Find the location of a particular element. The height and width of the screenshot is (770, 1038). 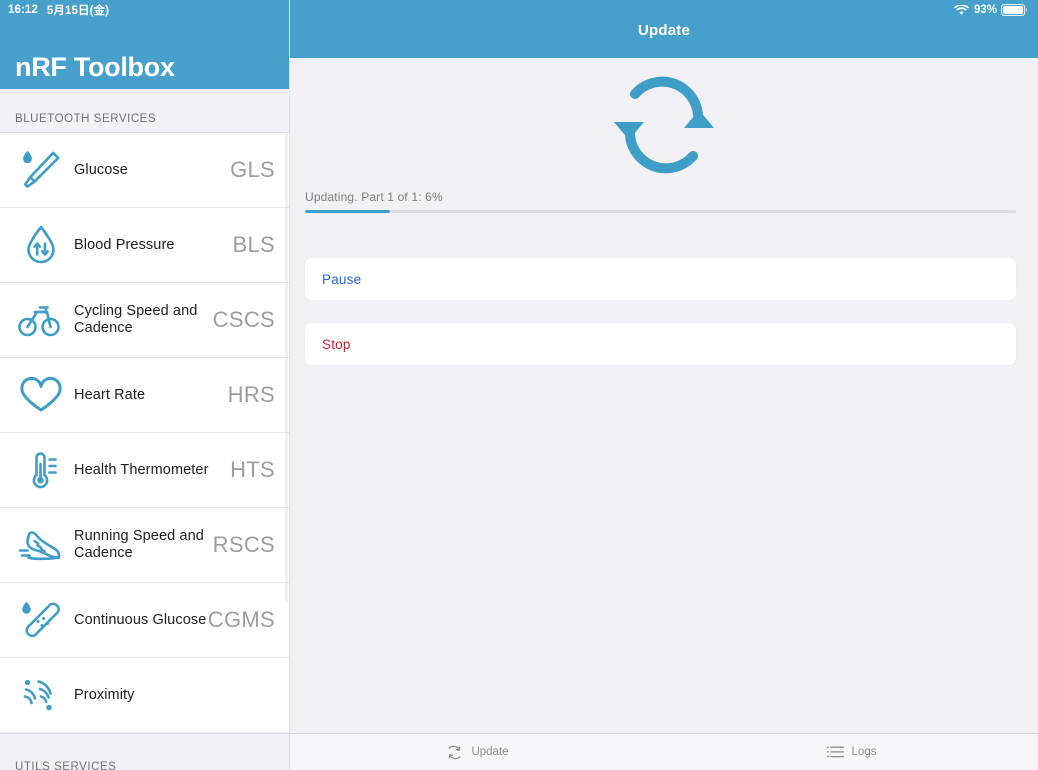

sidebar-item-health-thermometer: Health Thermometer HTS is located at coordinates (144, 470).